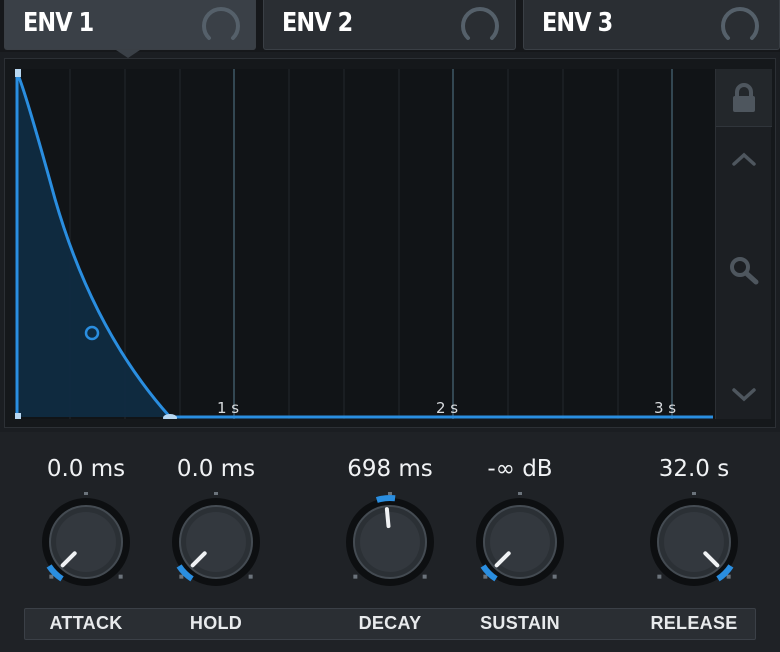 The width and height of the screenshot is (780, 652). I want to click on sustain-knob, so click(520, 542).